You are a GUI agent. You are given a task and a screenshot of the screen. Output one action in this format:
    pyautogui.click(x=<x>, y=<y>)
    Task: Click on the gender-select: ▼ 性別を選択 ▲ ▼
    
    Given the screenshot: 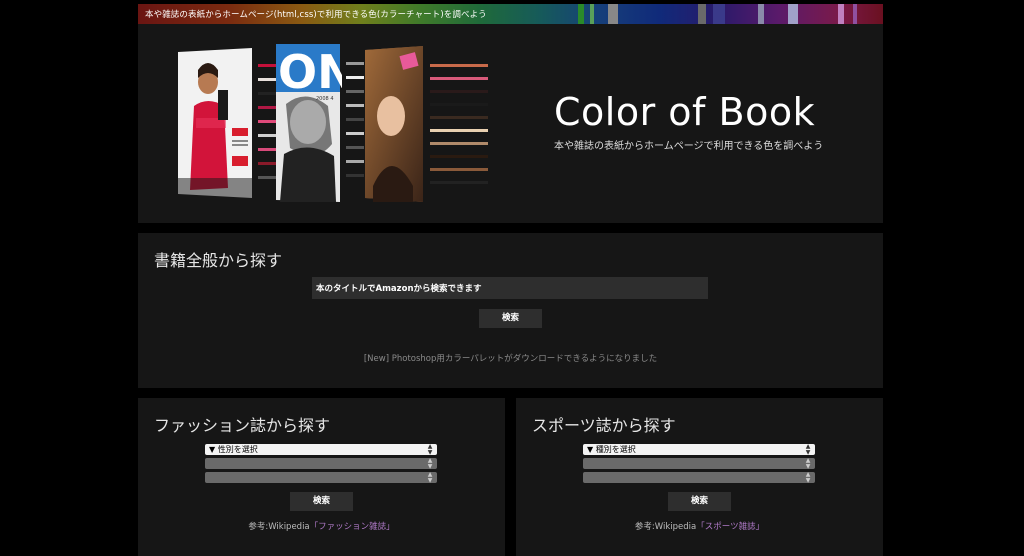 What is the action you would take?
    pyautogui.click(x=321, y=449)
    